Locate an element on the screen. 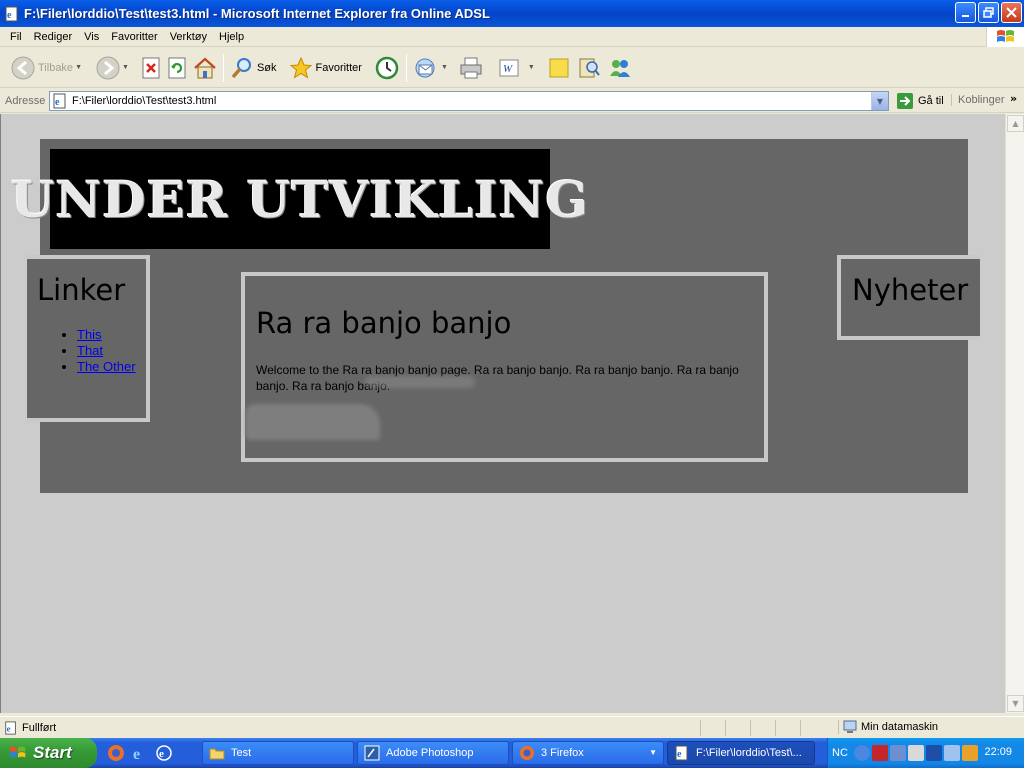 Image resolution: width=1024 pixels, height=768 pixels. scroll-up-button: ▲ is located at coordinates (1015, 123).